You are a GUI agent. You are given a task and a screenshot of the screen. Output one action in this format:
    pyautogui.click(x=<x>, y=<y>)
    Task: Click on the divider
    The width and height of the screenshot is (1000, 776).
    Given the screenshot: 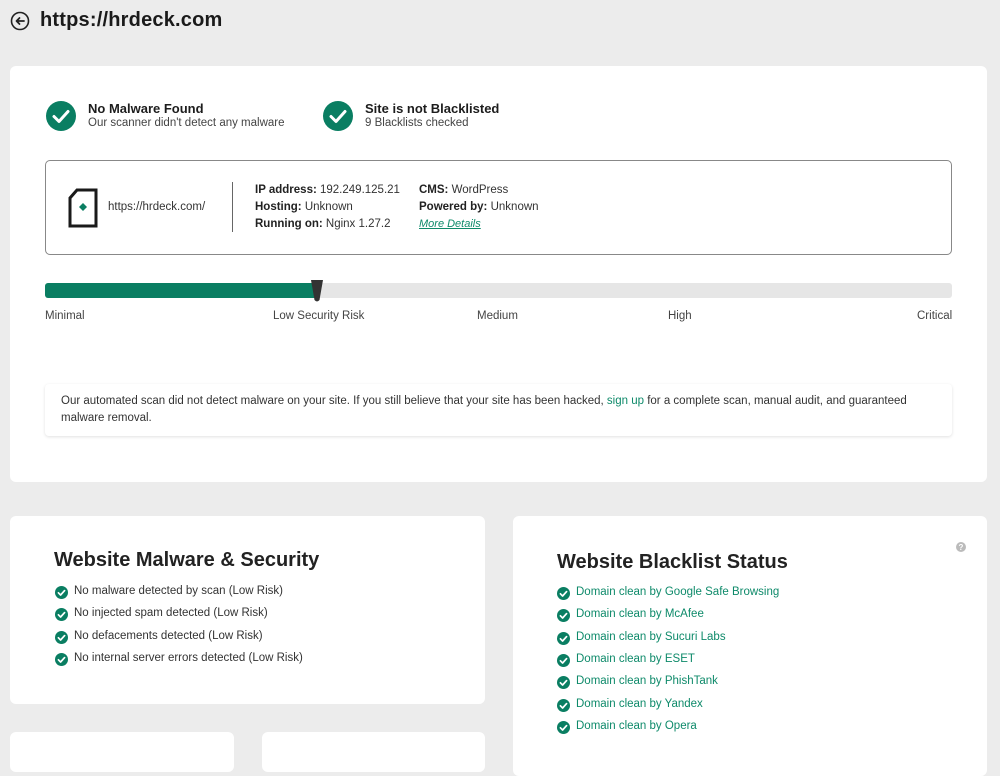 What is the action you would take?
    pyautogui.click(x=232, y=207)
    